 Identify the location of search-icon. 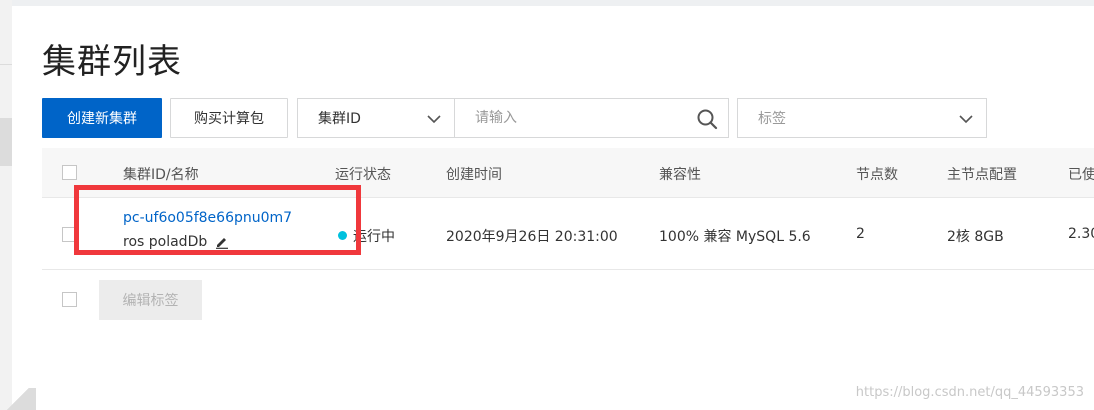
(707, 119).